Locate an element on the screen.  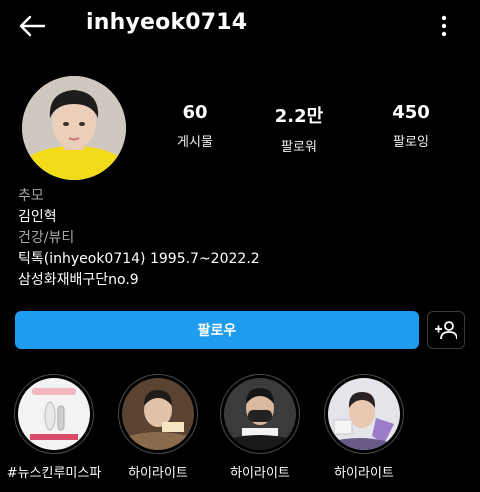
vertical-dots-icon is located at coordinates (444, 26).